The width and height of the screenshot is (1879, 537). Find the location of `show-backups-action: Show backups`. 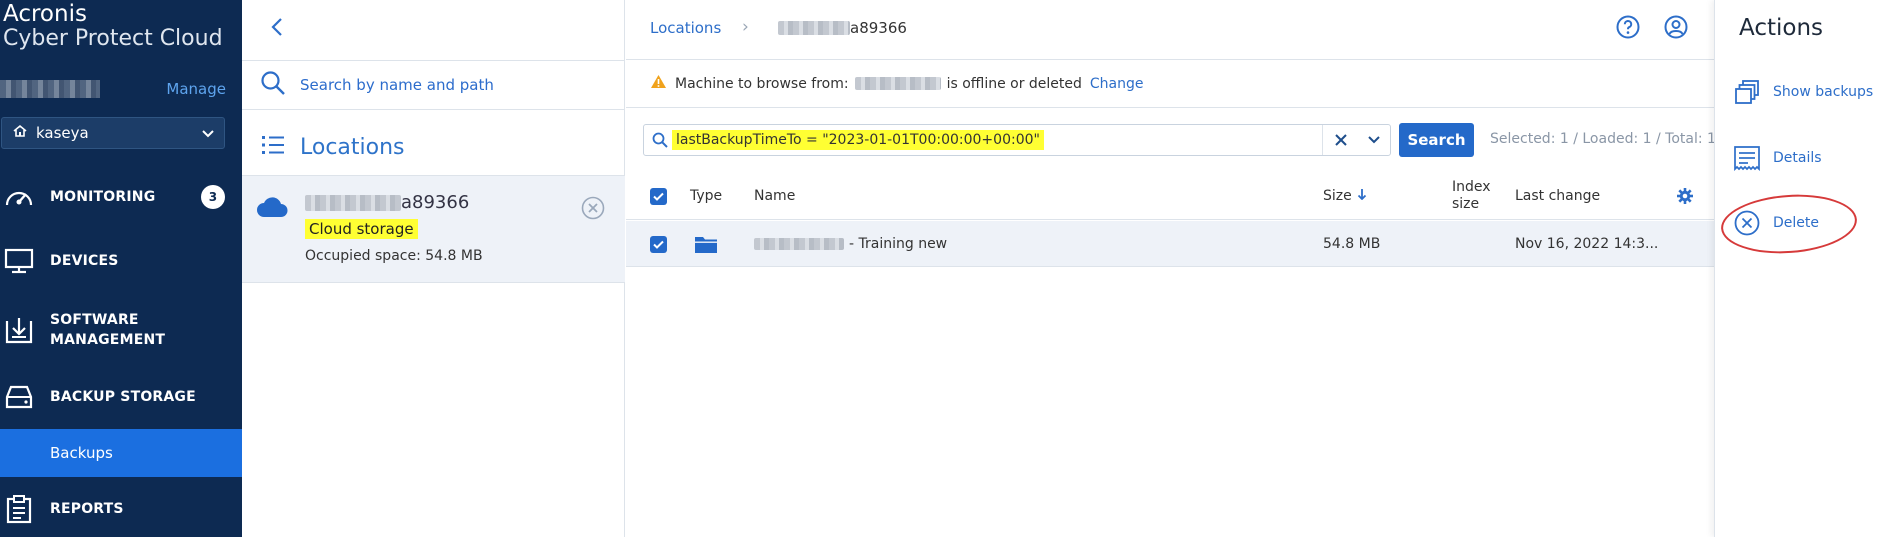

show-backups-action: Show backups is located at coordinates (1803, 92).